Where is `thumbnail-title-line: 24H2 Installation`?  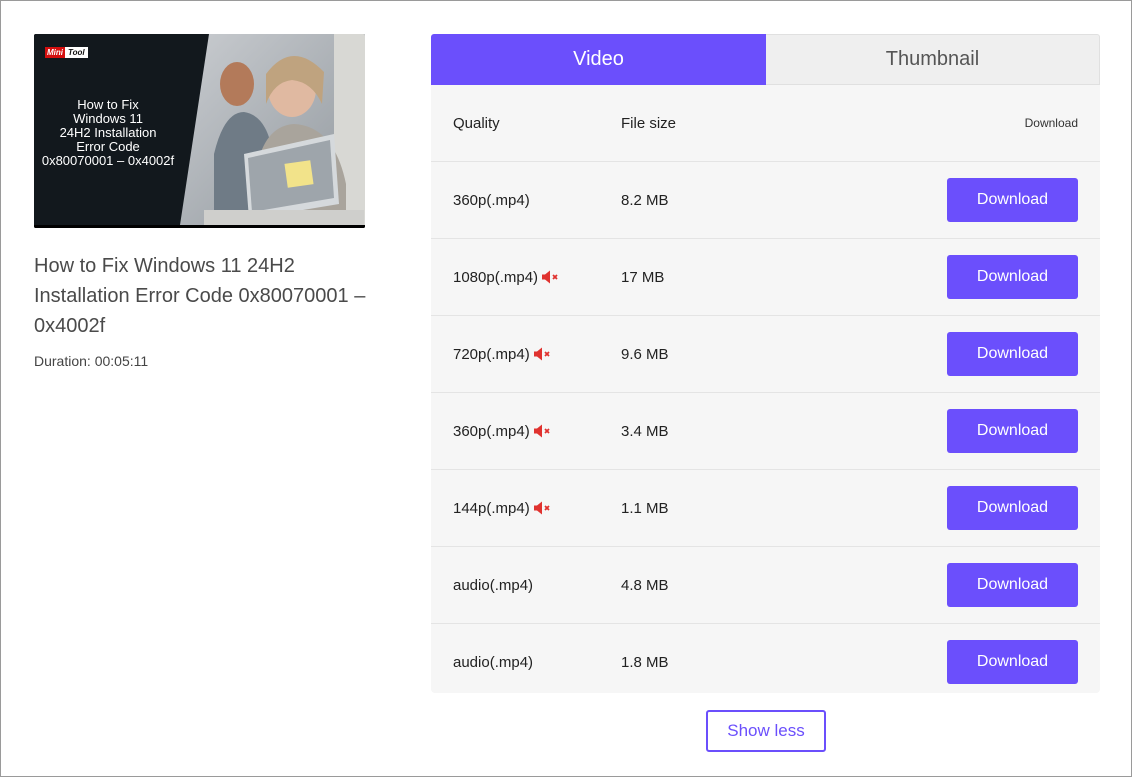 thumbnail-title-line: 24H2 Installation is located at coordinates (108, 132).